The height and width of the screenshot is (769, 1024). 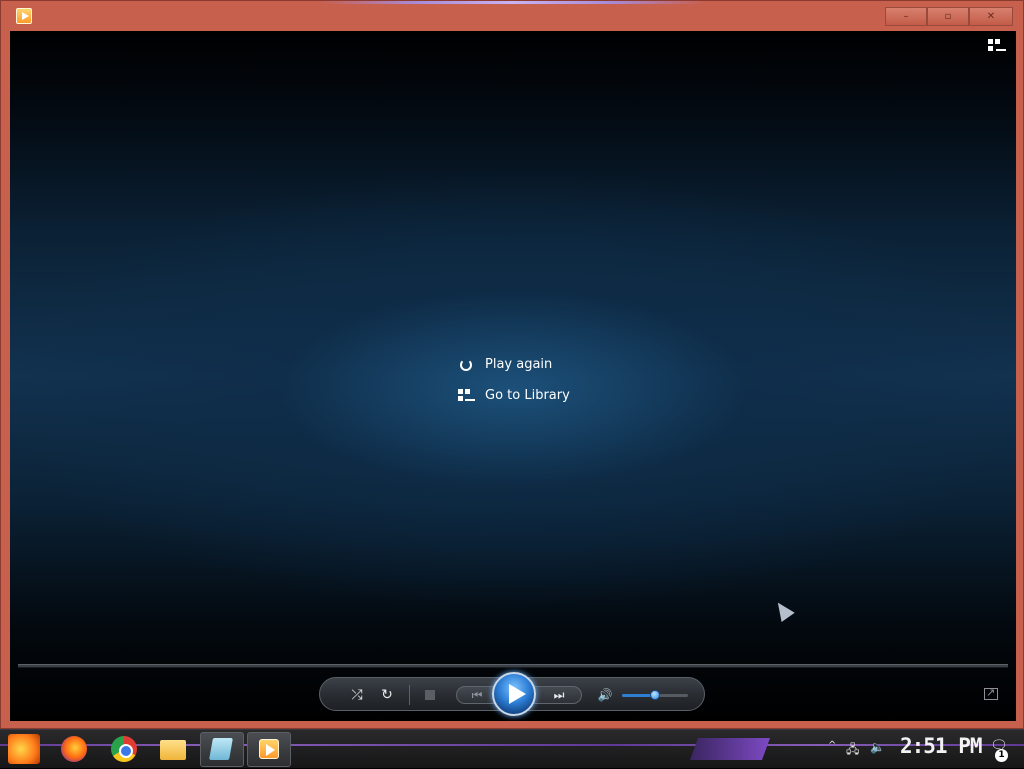 I want to click on control-divider, so click(x=409, y=695).